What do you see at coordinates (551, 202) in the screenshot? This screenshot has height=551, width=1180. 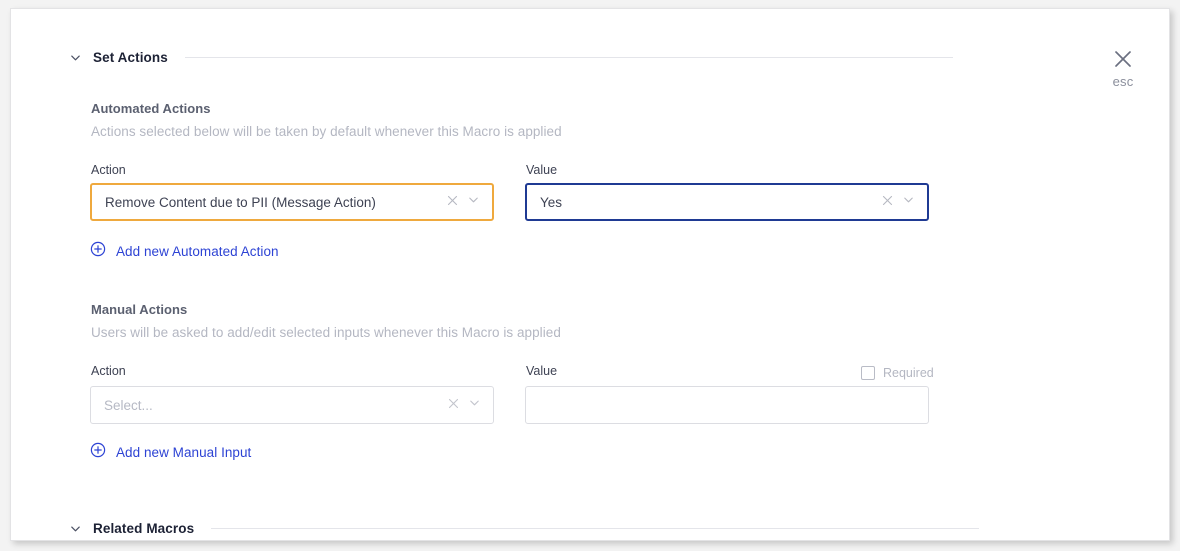 I see `automated-value-value: Yes` at bounding box center [551, 202].